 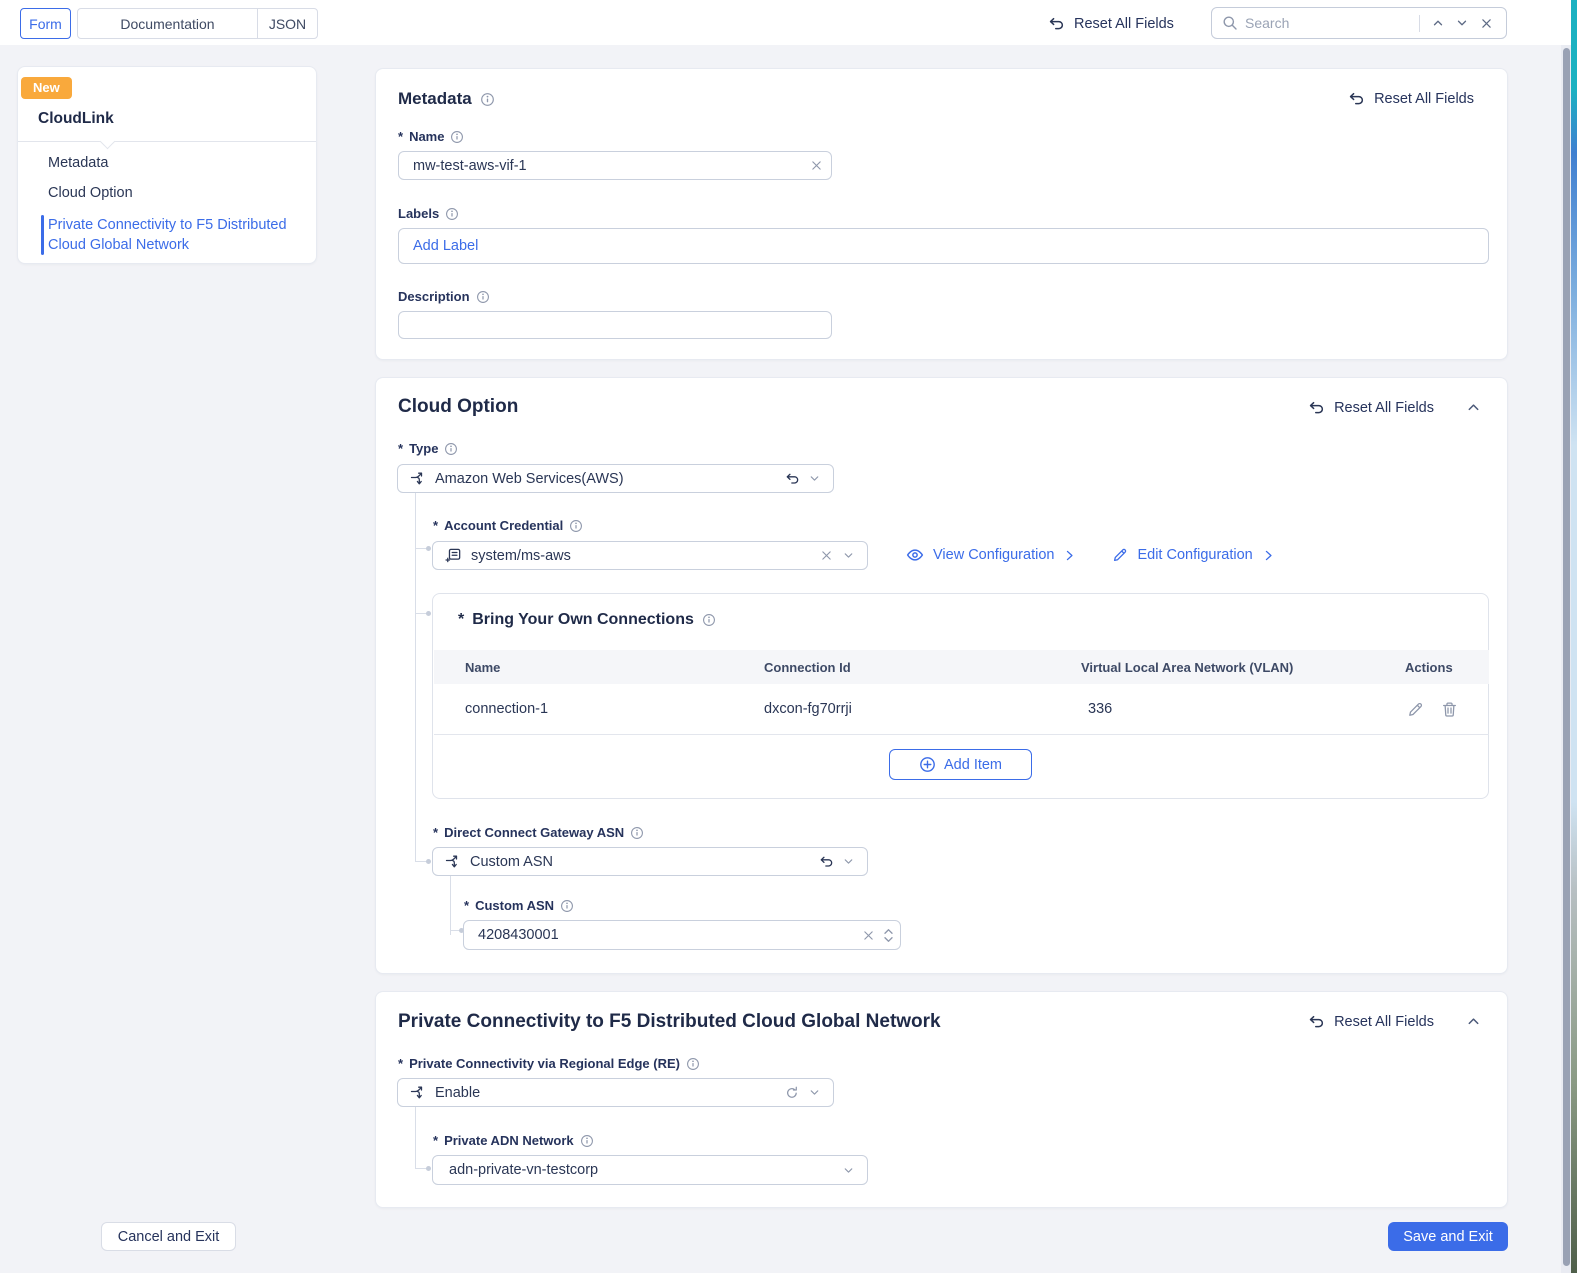 I want to click on pencil-icon, so click(x=1120, y=555).